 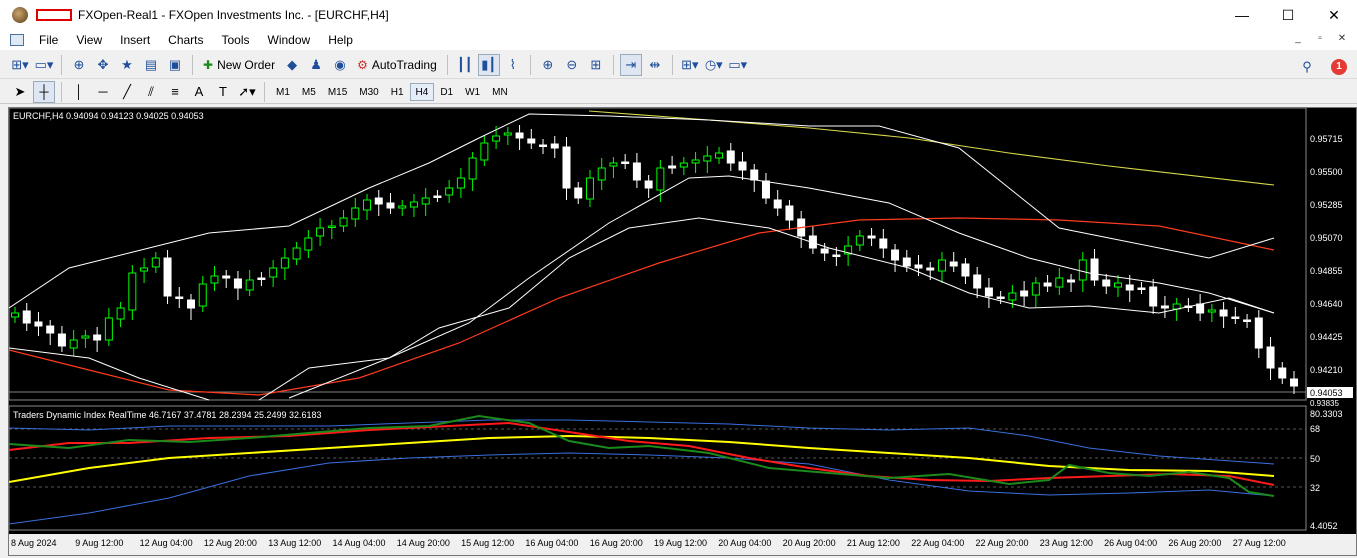 What do you see at coordinates (151, 92) in the screenshot?
I see `equidistant-channel-icon: ⫽` at bounding box center [151, 92].